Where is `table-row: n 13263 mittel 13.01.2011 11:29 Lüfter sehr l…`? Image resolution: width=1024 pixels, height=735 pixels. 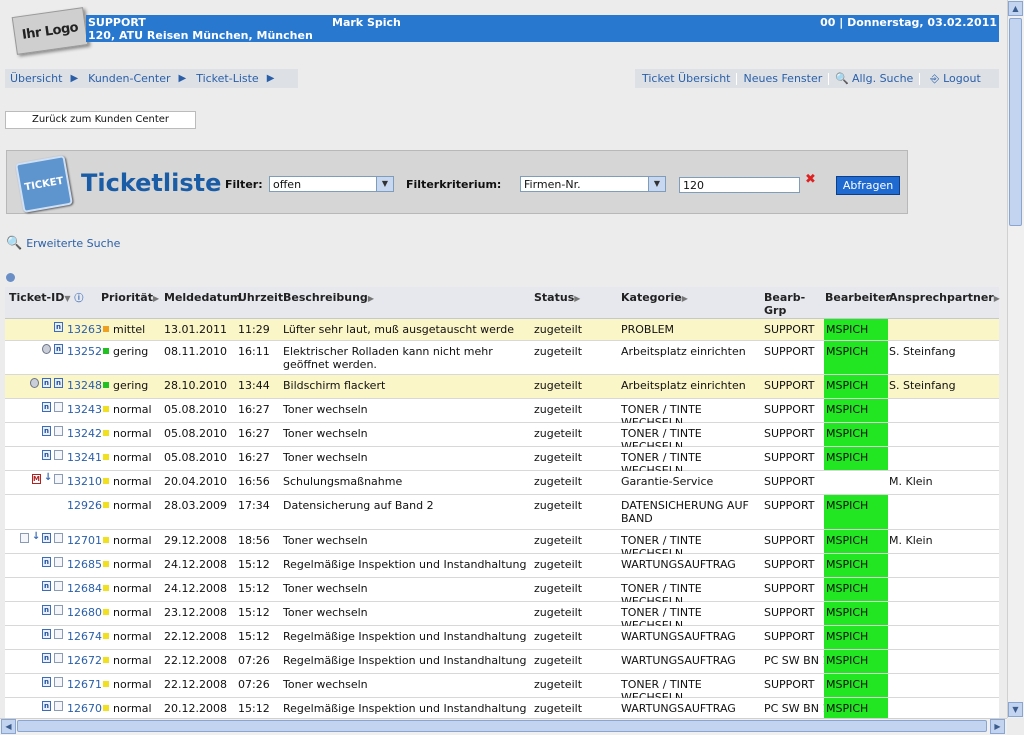
table-row: n 13263 mittel 13.01.2011 11:29 Lüfter sehr l… is located at coordinates (502, 330).